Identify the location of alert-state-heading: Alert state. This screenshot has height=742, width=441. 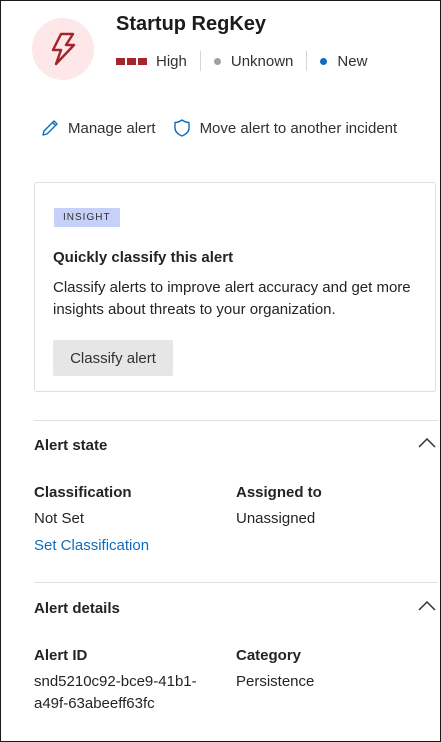
(71, 445).